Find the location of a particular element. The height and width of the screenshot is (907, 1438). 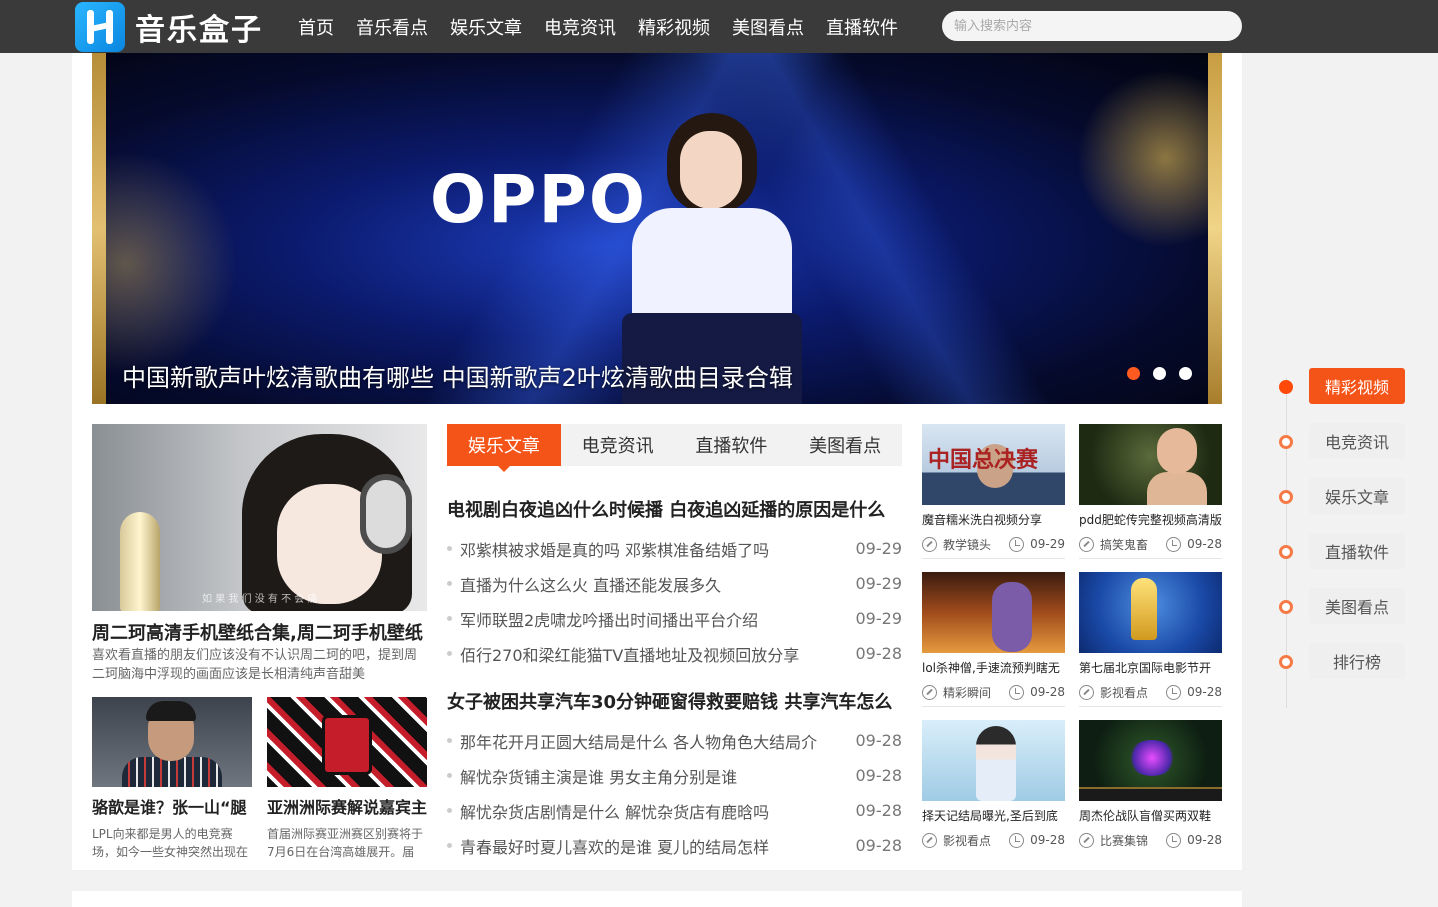

side-nav-label: 电竞资讯 is located at coordinates (1357, 441).